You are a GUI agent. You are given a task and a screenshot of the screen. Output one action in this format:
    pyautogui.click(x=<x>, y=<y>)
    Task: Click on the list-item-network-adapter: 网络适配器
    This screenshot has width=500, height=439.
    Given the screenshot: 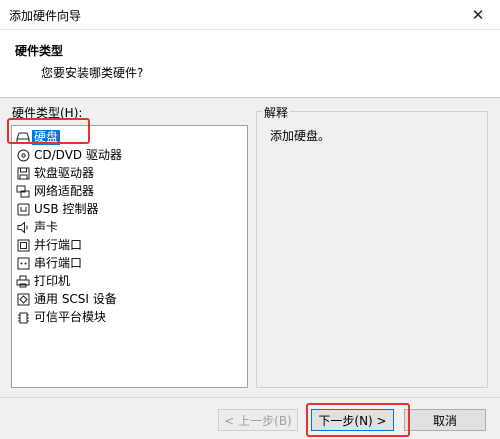 What is the action you would take?
    pyautogui.click(x=56, y=191)
    